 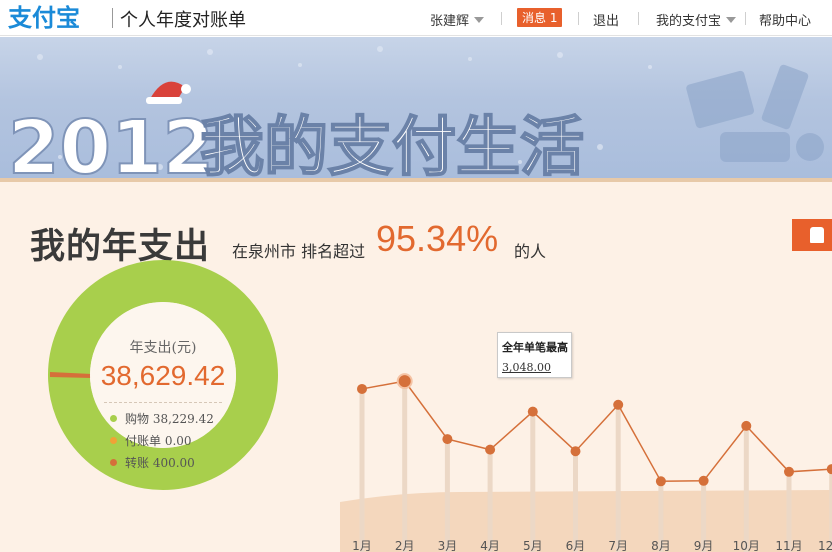 I want to click on logout-link: 退出, so click(x=606, y=19).